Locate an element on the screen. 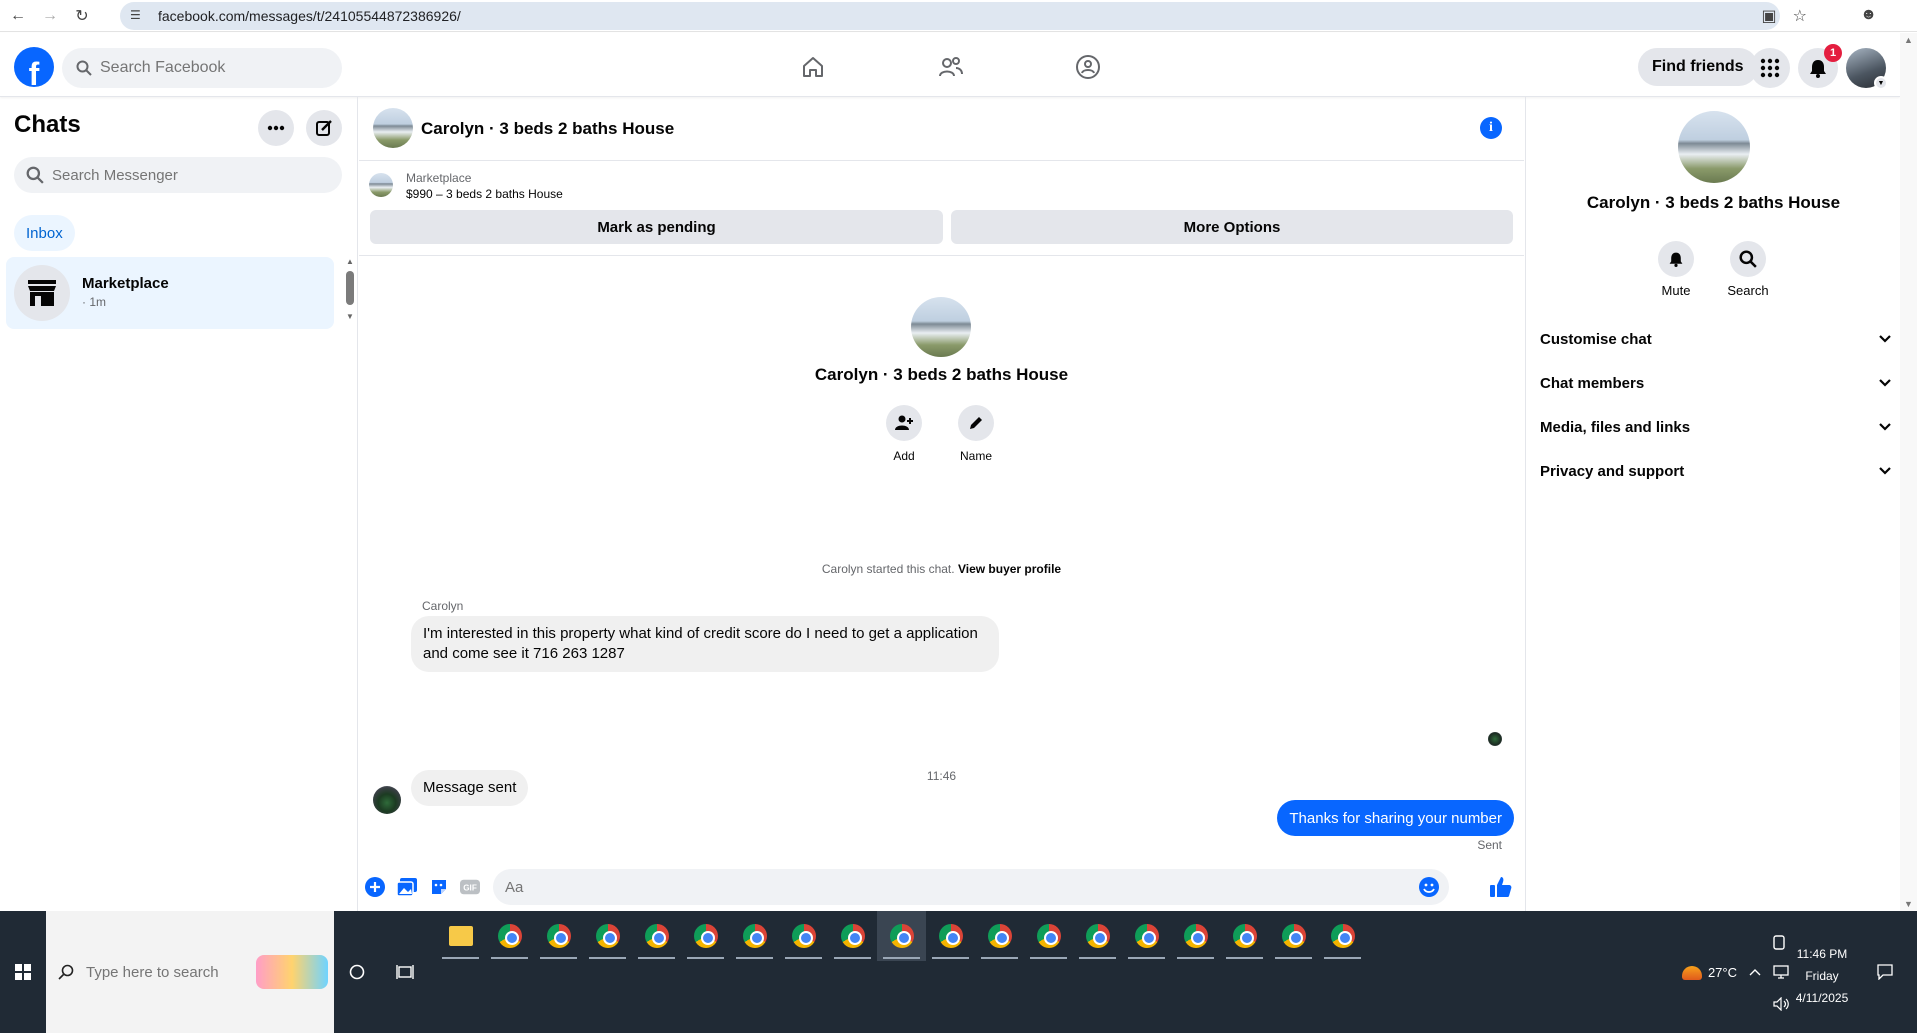 The width and height of the screenshot is (1917, 1033). task-view-icon is located at coordinates (405, 972).